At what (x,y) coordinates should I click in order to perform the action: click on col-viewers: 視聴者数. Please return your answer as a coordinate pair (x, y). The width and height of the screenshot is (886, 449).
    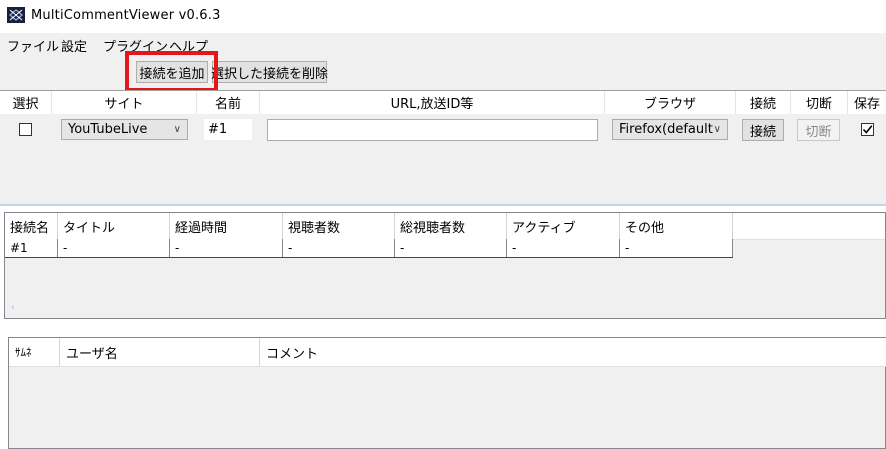
    Looking at the image, I should click on (339, 226).